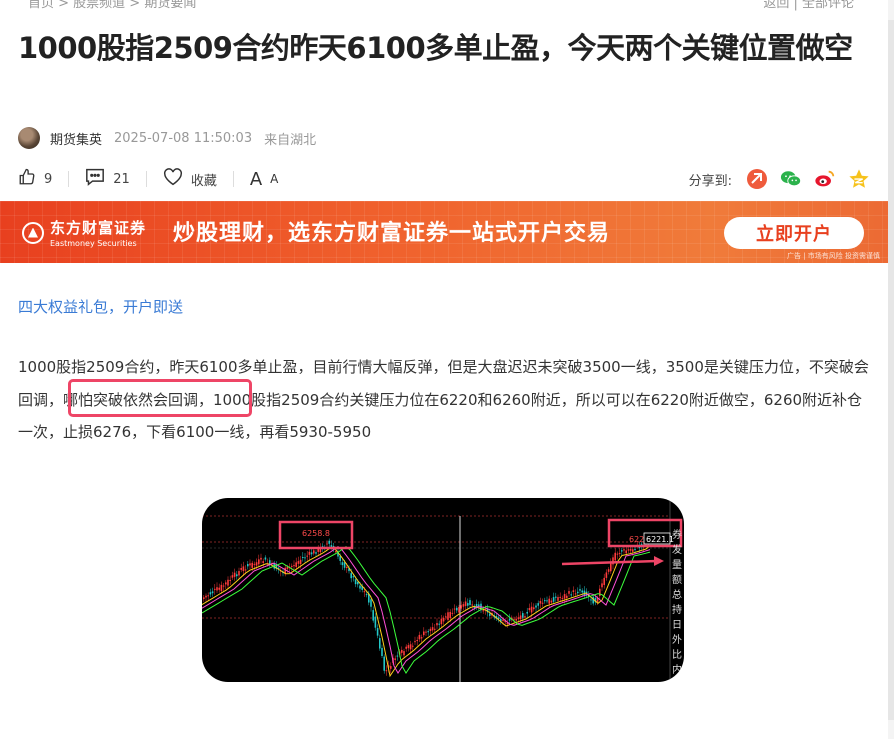 This screenshot has height=739, width=894. What do you see at coordinates (112, 5) in the screenshot?
I see `breadcrumb: 首页 > 股票频道 > 期货要闻` at bounding box center [112, 5].